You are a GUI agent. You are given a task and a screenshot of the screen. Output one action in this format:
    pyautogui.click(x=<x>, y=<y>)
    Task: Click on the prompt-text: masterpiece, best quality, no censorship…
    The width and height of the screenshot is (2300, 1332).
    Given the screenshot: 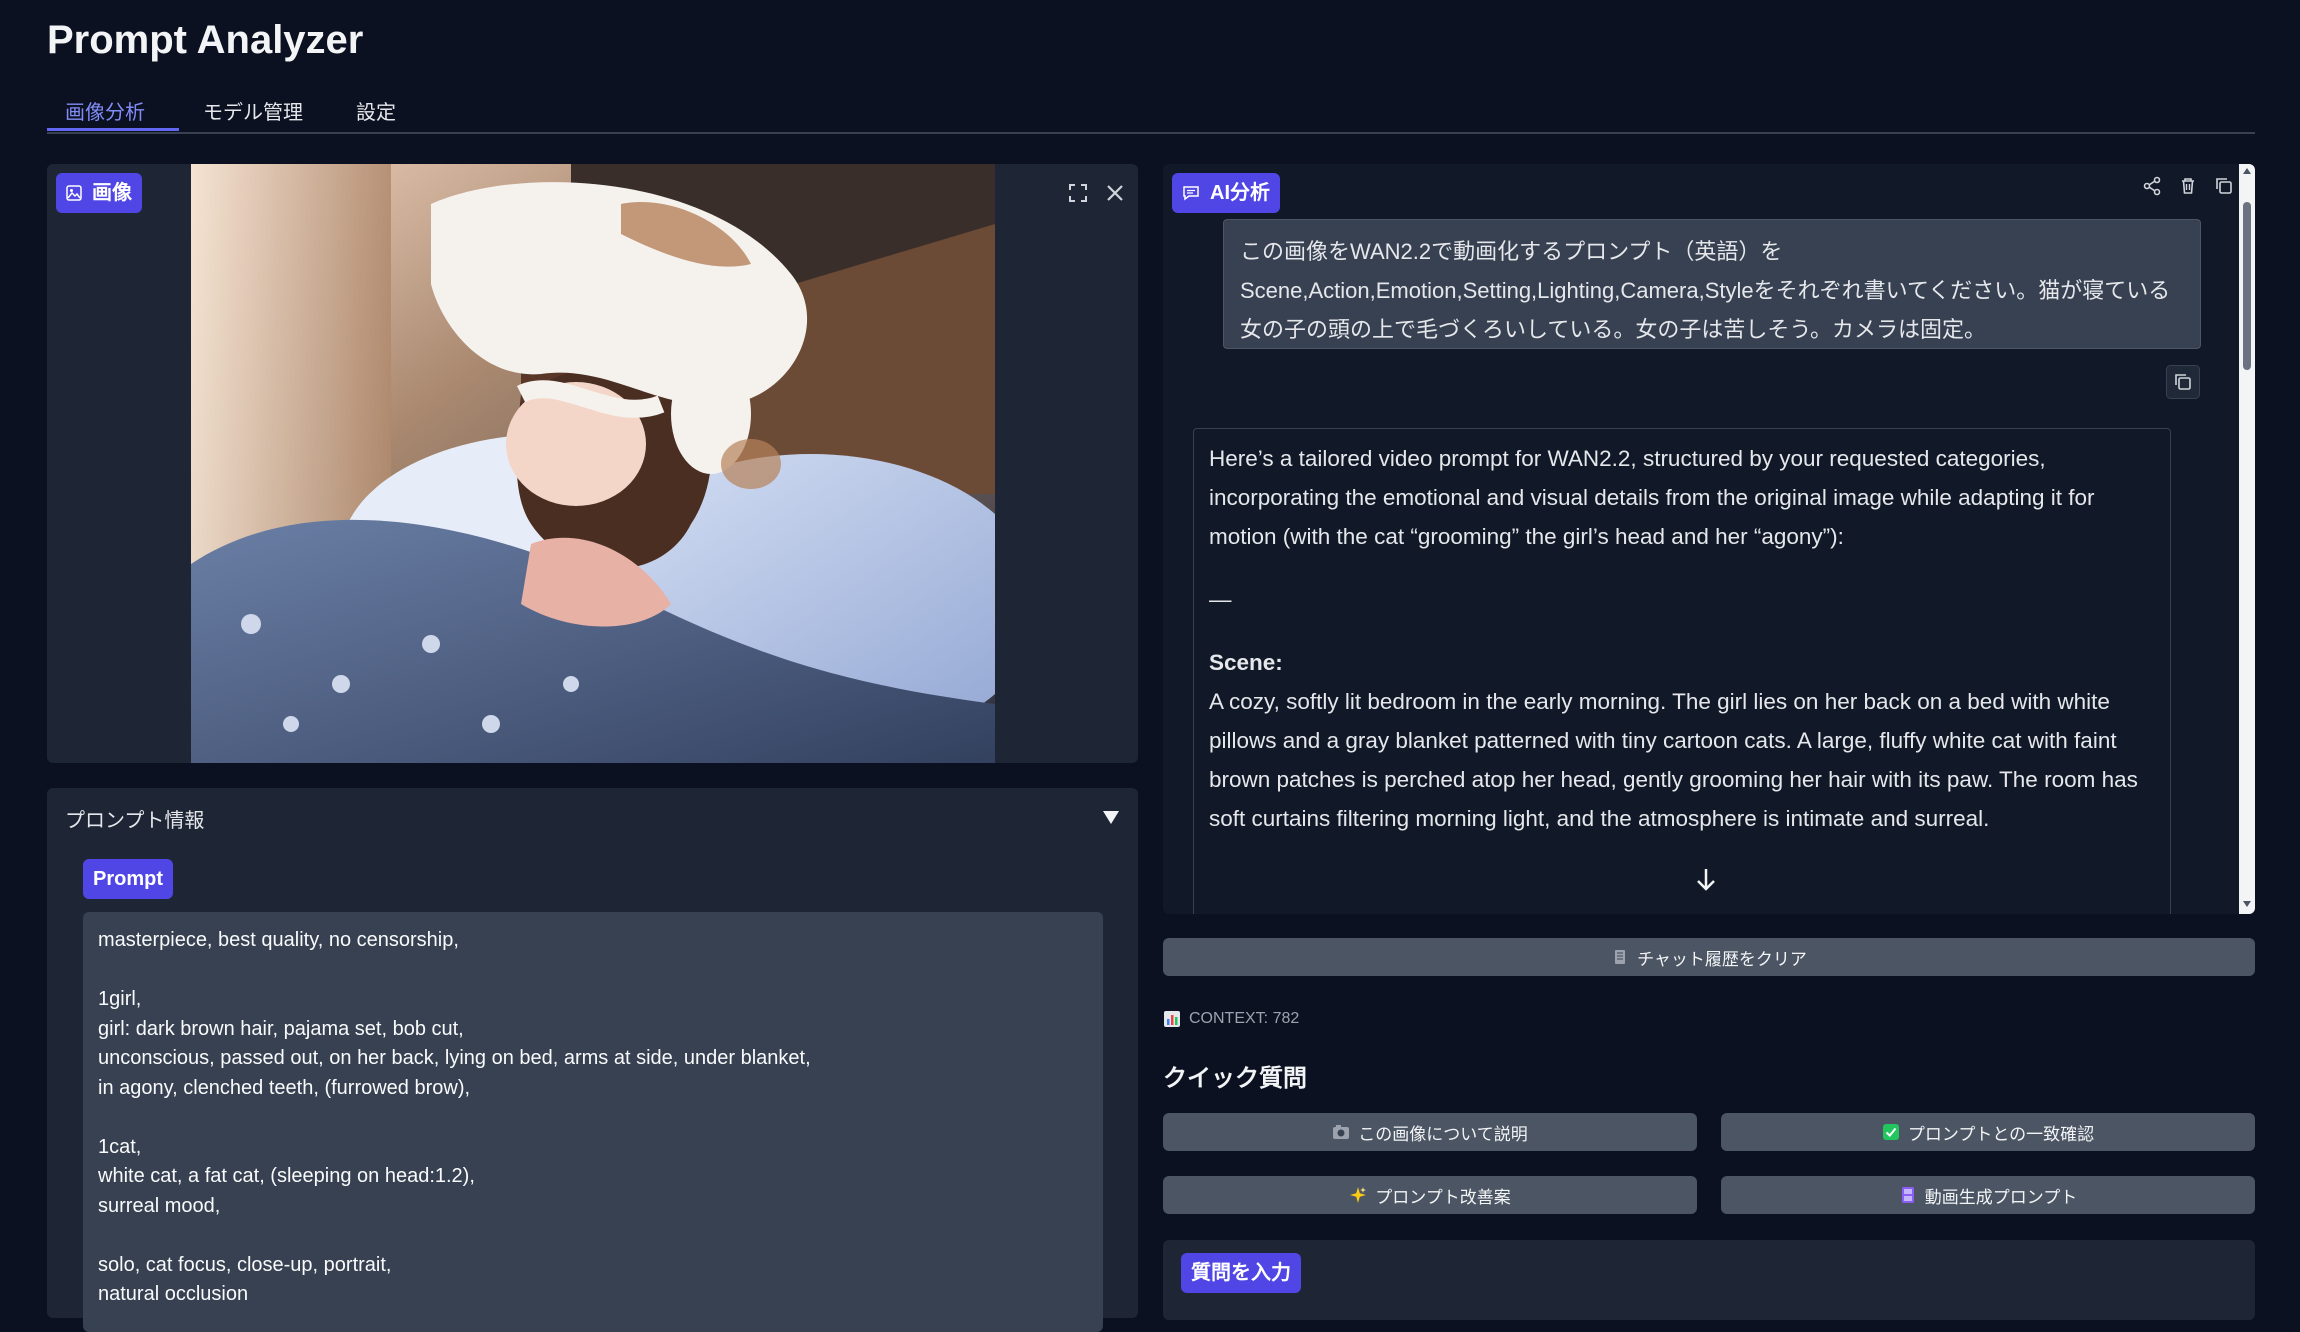 What is the action you would take?
    pyautogui.click(x=593, y=1122)
    